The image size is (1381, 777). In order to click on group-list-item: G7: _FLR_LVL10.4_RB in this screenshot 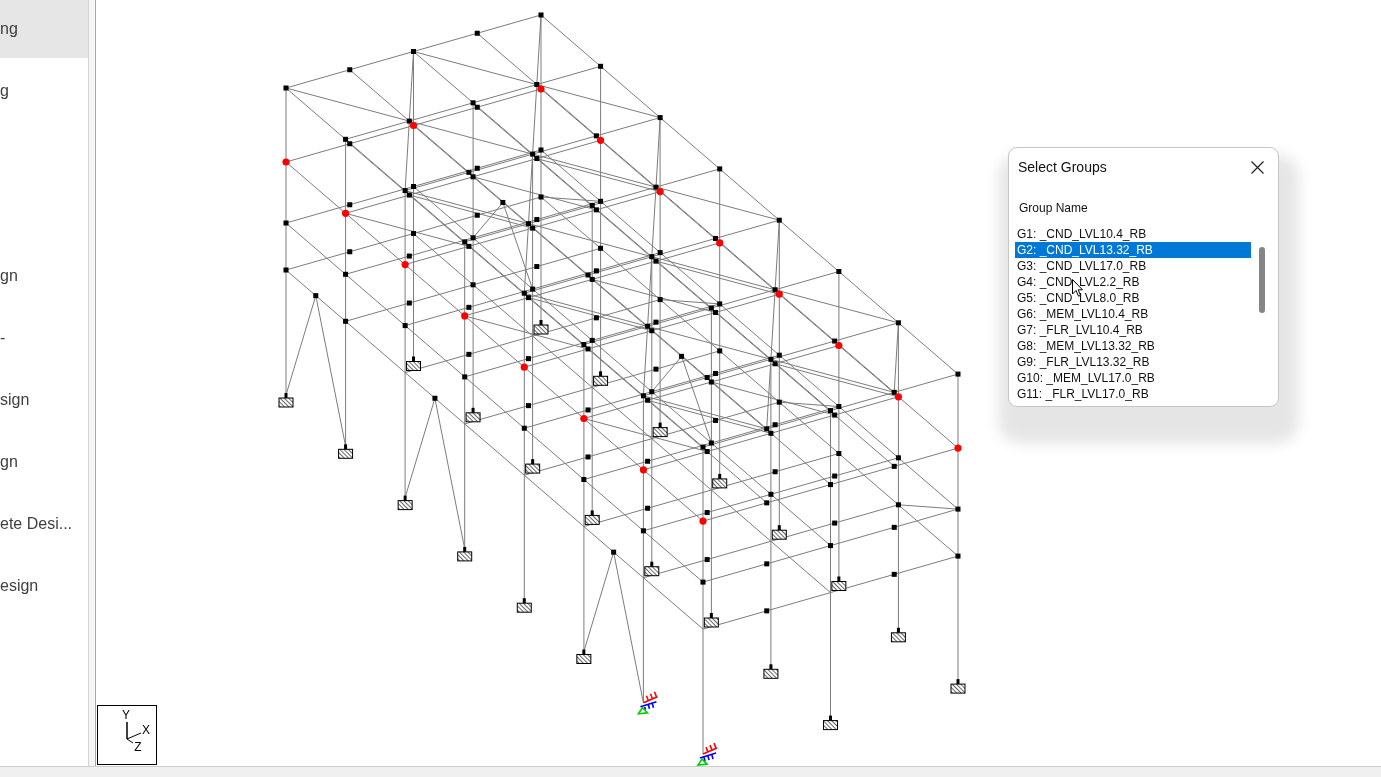, I will do `click(1133, 330)`.